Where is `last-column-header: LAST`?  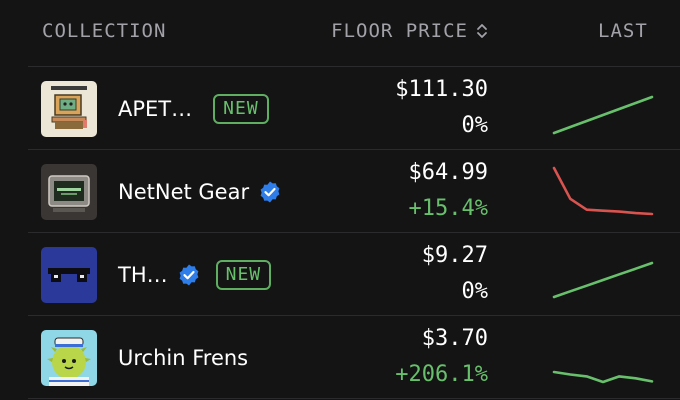 last-column-header: LAST is located at coordinates (623, 31).